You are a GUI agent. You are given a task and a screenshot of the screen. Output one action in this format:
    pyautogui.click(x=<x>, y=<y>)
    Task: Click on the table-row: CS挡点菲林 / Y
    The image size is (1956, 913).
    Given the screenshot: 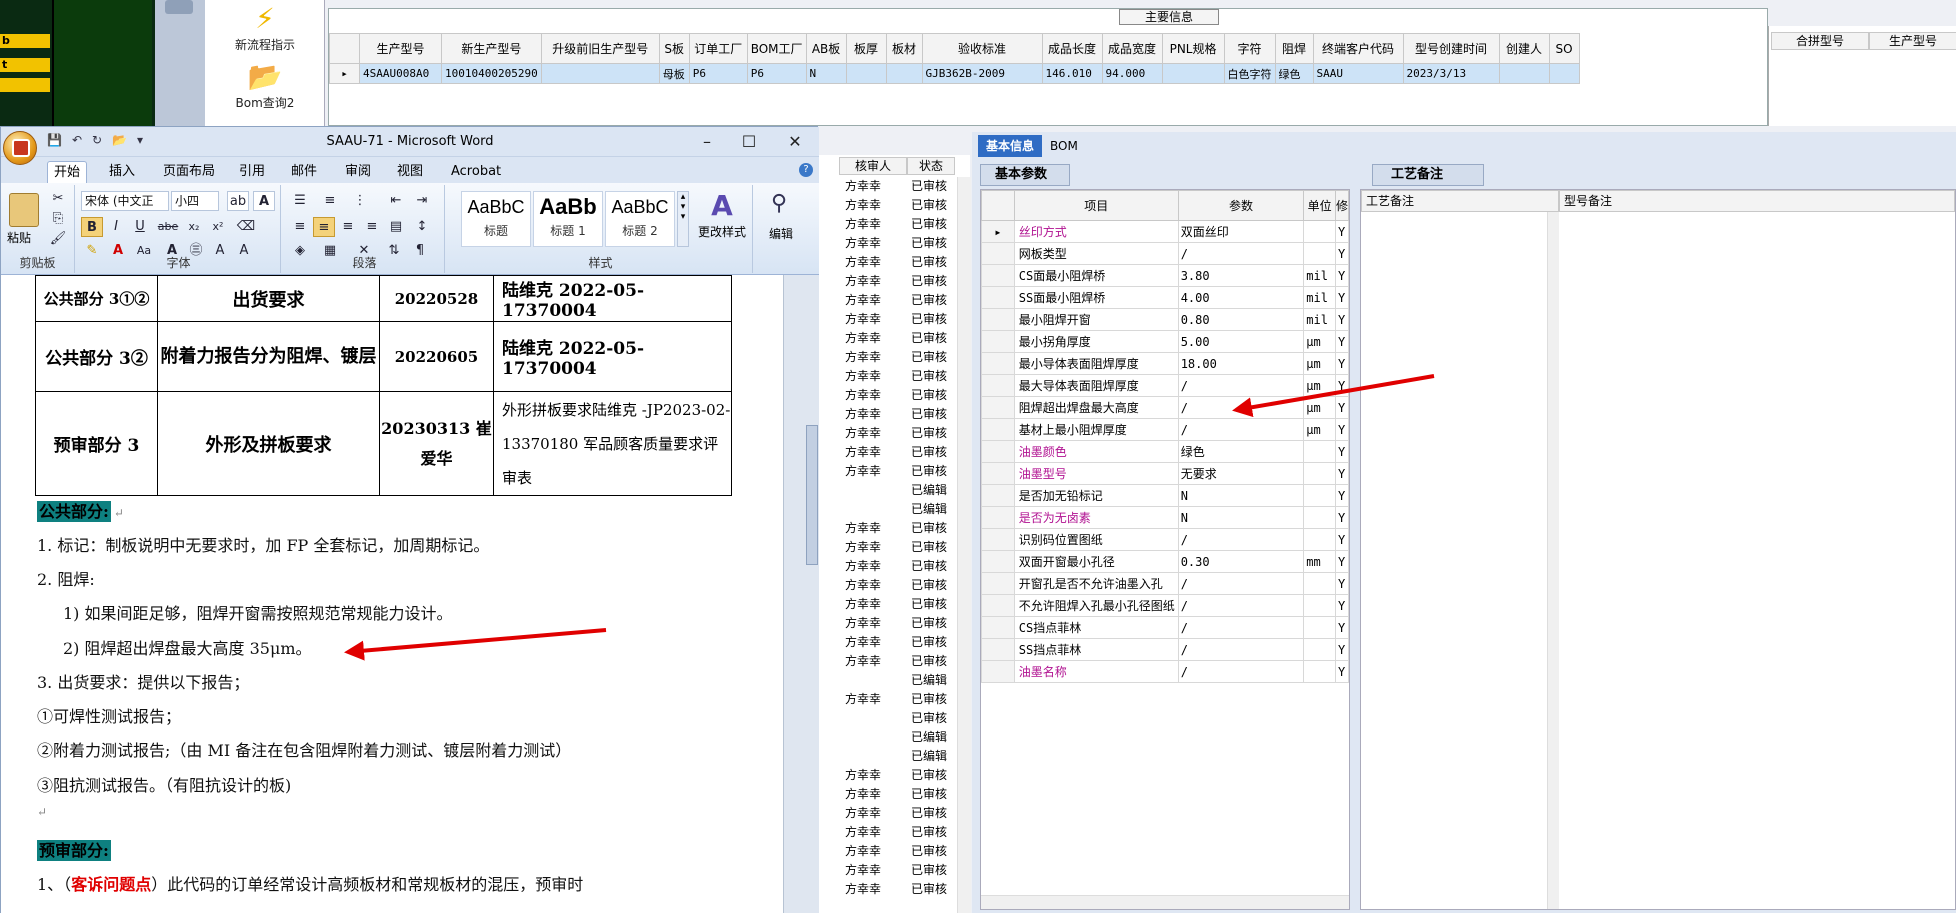 What is the action you would take?
    pyautogui.click(x=1165, y=627)
    